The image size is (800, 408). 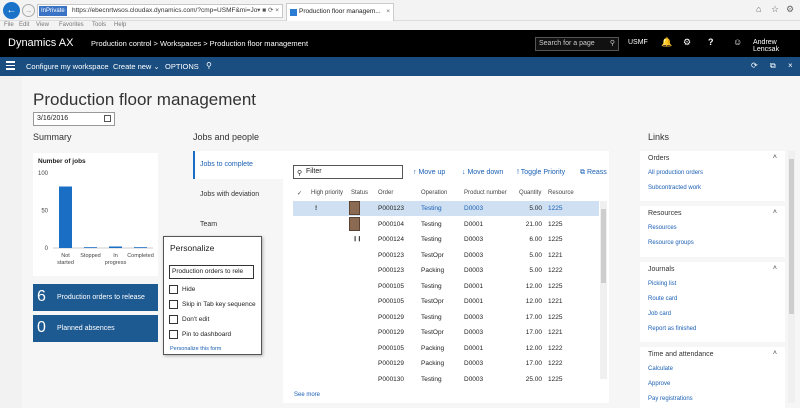 I want to click on see-more-link: See more, so click(x=307, y=395).